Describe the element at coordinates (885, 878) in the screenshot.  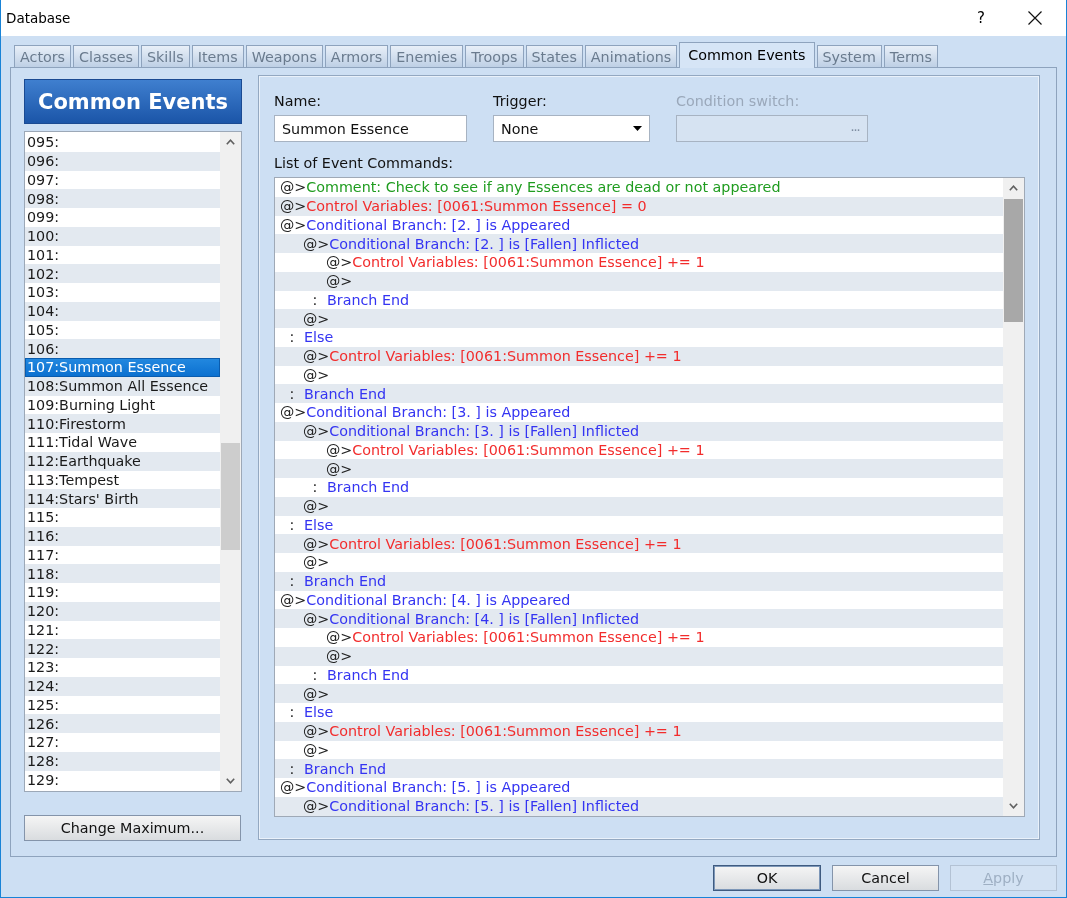
I see `dialog-button: Cancel` at that location.